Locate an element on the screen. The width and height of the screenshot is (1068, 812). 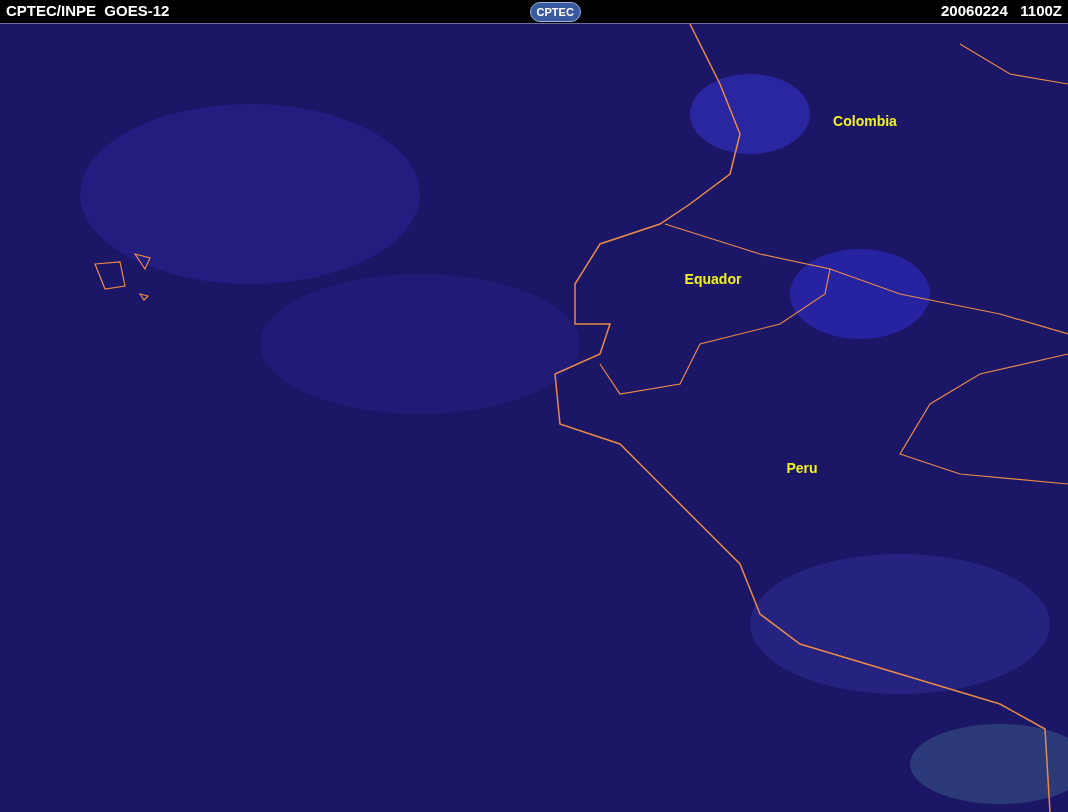
country-label: Peru is located at coordinates (802, 468).